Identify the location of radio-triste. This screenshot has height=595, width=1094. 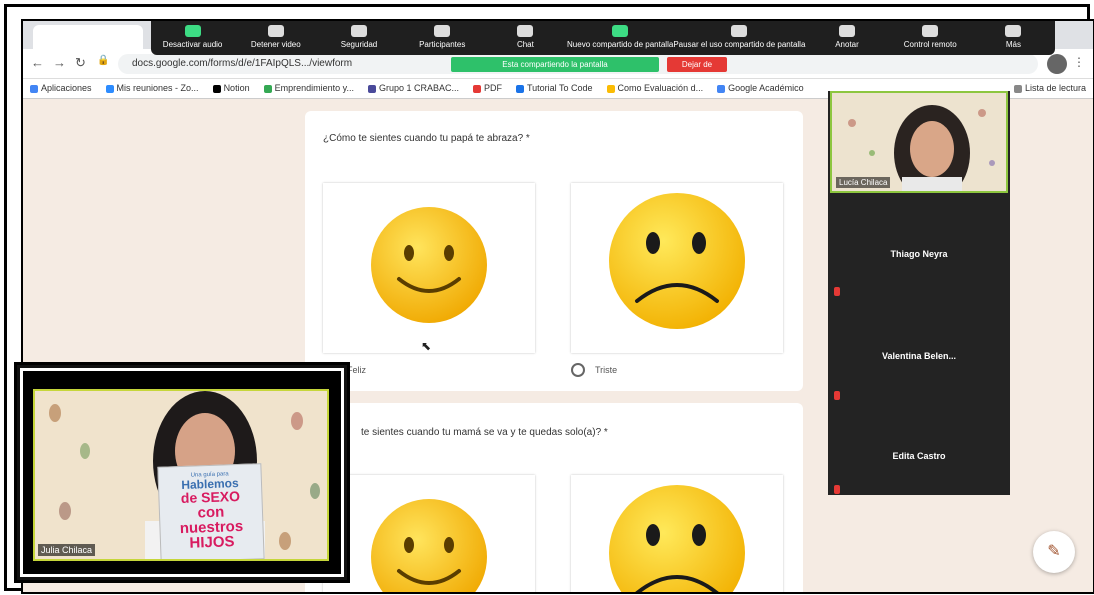
(578, 370).